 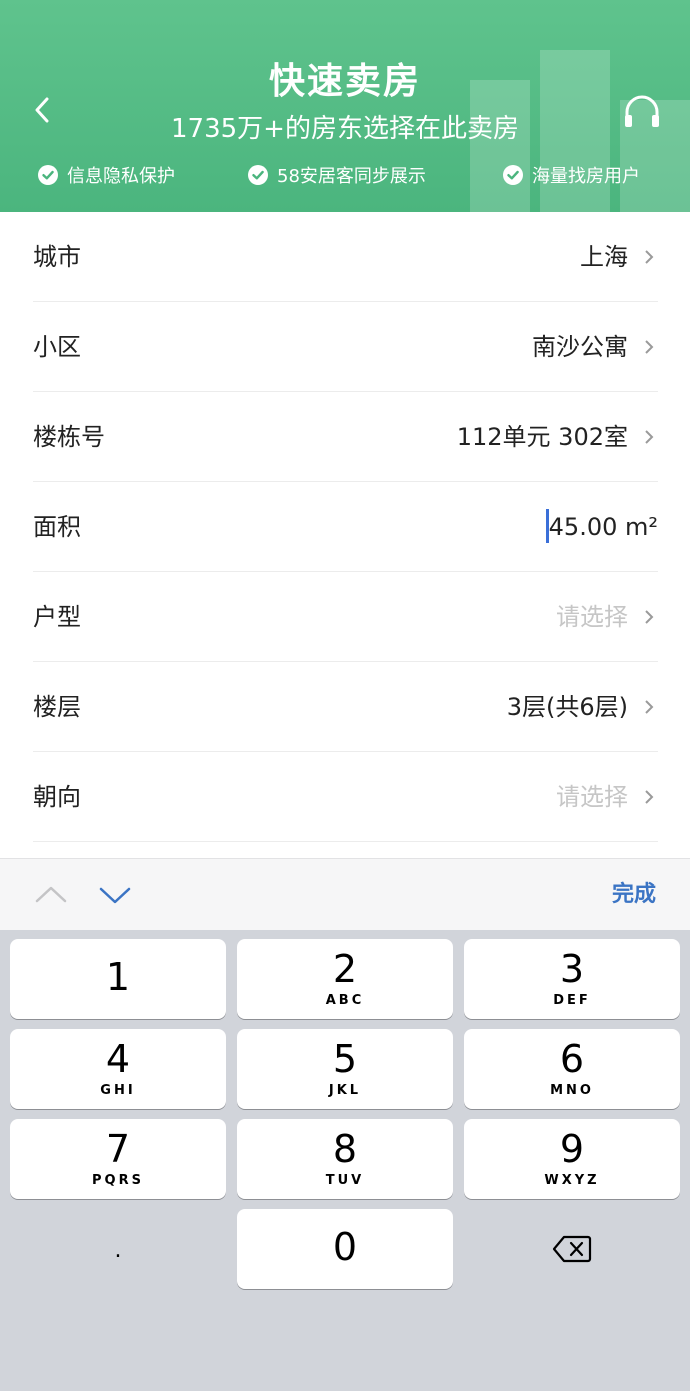 I want to click on key-9: 9 WXYZ, so click(x=572, y=1159).